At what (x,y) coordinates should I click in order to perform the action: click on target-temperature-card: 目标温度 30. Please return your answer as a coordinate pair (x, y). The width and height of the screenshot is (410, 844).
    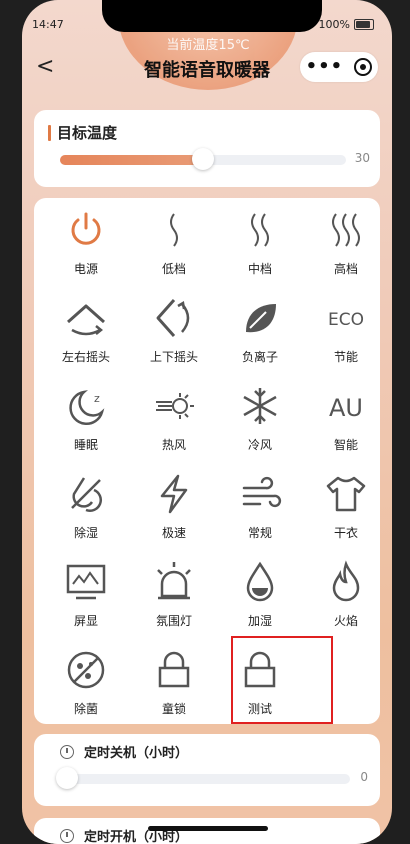
    Looking at the image, I should click on (207, 148).